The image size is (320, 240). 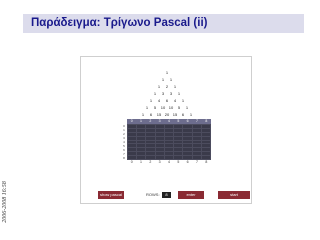 I want to click on triangle-row: 1, so click(x=167, y=72).